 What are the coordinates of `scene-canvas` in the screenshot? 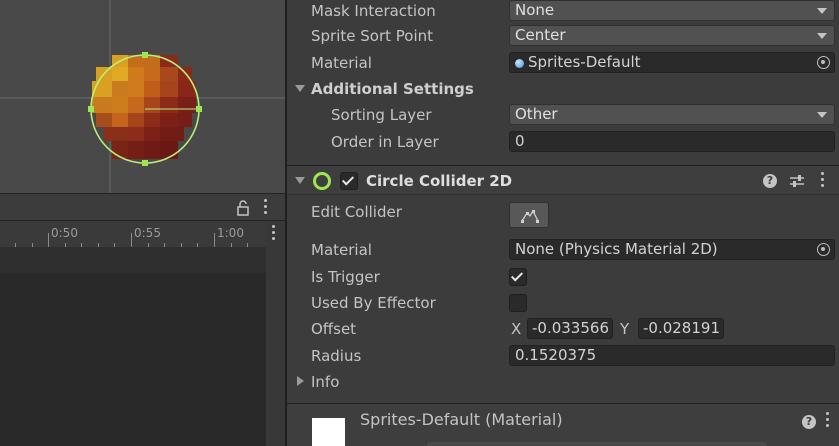 It's located at (142, 96).